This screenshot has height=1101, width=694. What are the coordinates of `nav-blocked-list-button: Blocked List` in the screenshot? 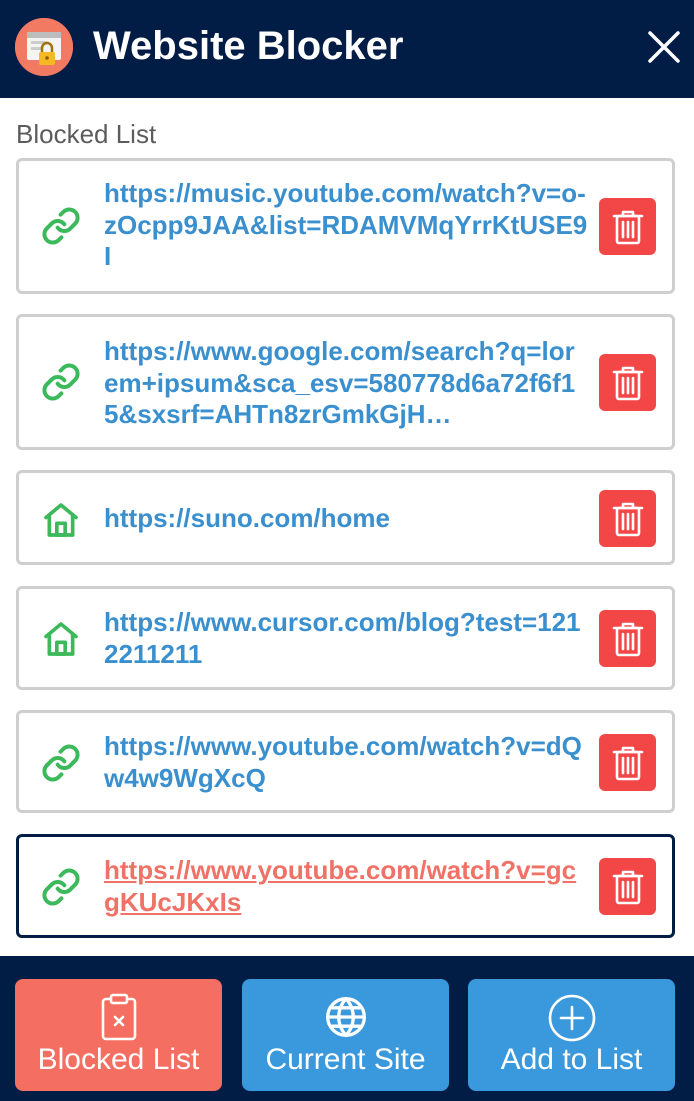 It's located at (118, 1035).